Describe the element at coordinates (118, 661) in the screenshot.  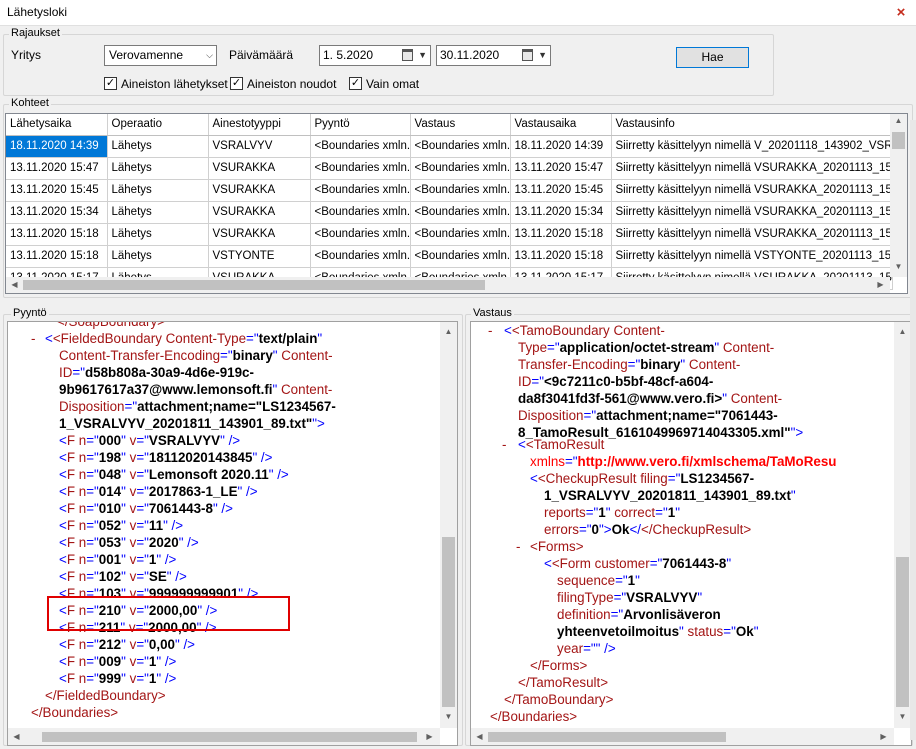
I see `xml-field-line: <F n="009" v="1" />` at that location.